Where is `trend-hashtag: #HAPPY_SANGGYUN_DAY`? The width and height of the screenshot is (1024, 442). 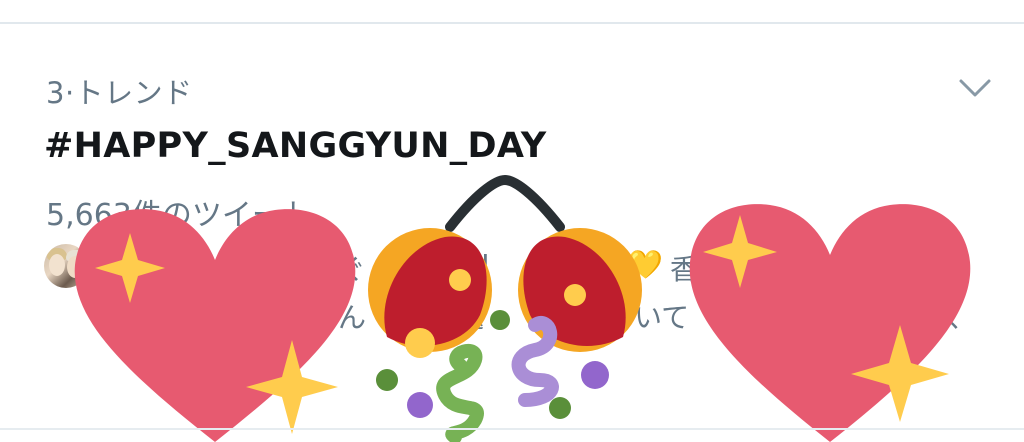
trend-hashtag: #HAPPY_SANGGYUN_DAY is located at coordinates (295, 146).